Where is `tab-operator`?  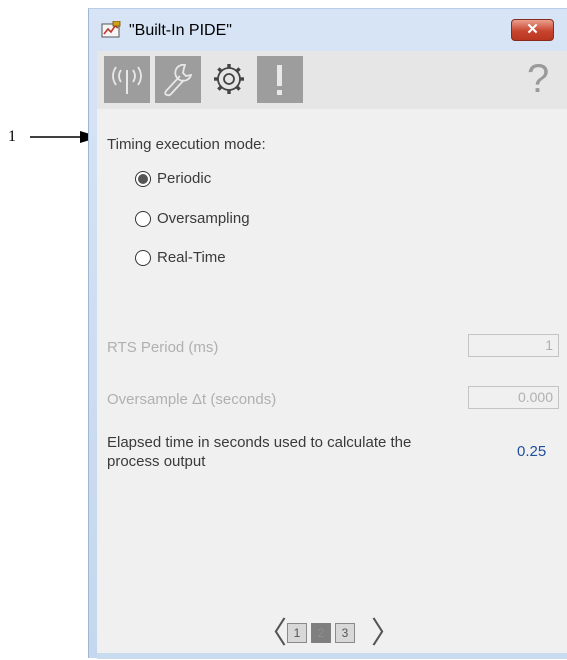
tab-operator is located at coordinates (127, 79).